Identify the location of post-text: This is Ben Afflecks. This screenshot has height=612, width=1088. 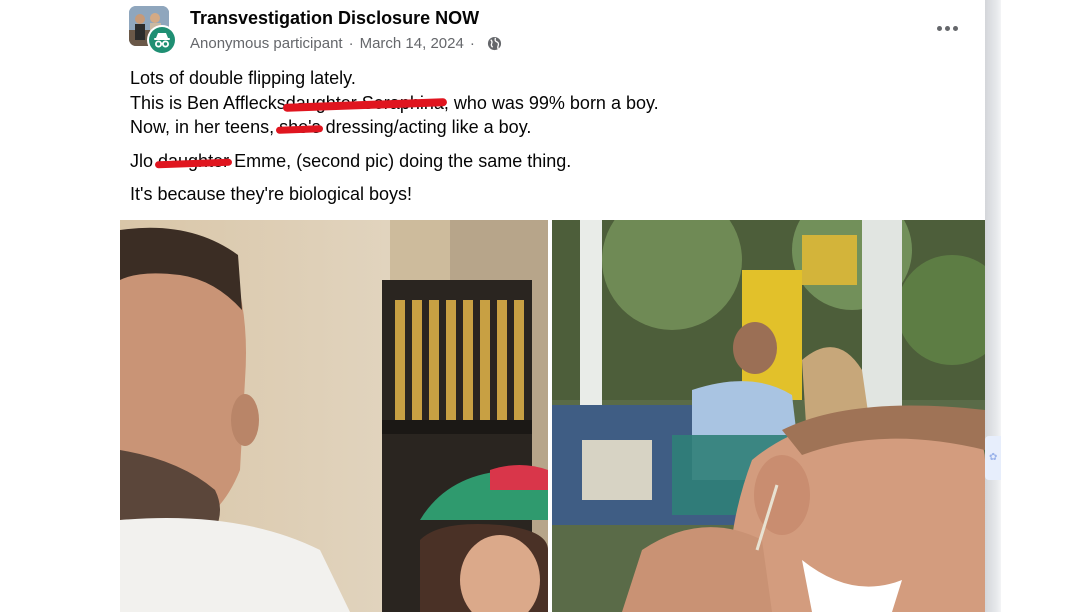
(208, 102).